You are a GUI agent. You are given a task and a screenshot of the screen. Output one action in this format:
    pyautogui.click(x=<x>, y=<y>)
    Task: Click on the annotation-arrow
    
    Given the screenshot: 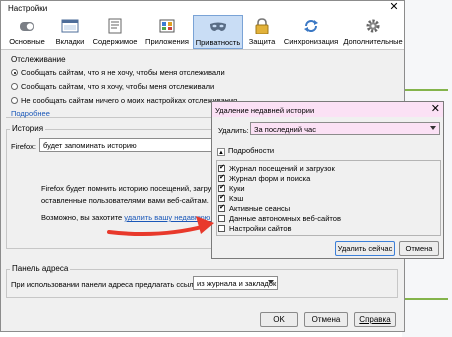 What is the action you would take?
    pyautogui.click(x=160, y=226)
    